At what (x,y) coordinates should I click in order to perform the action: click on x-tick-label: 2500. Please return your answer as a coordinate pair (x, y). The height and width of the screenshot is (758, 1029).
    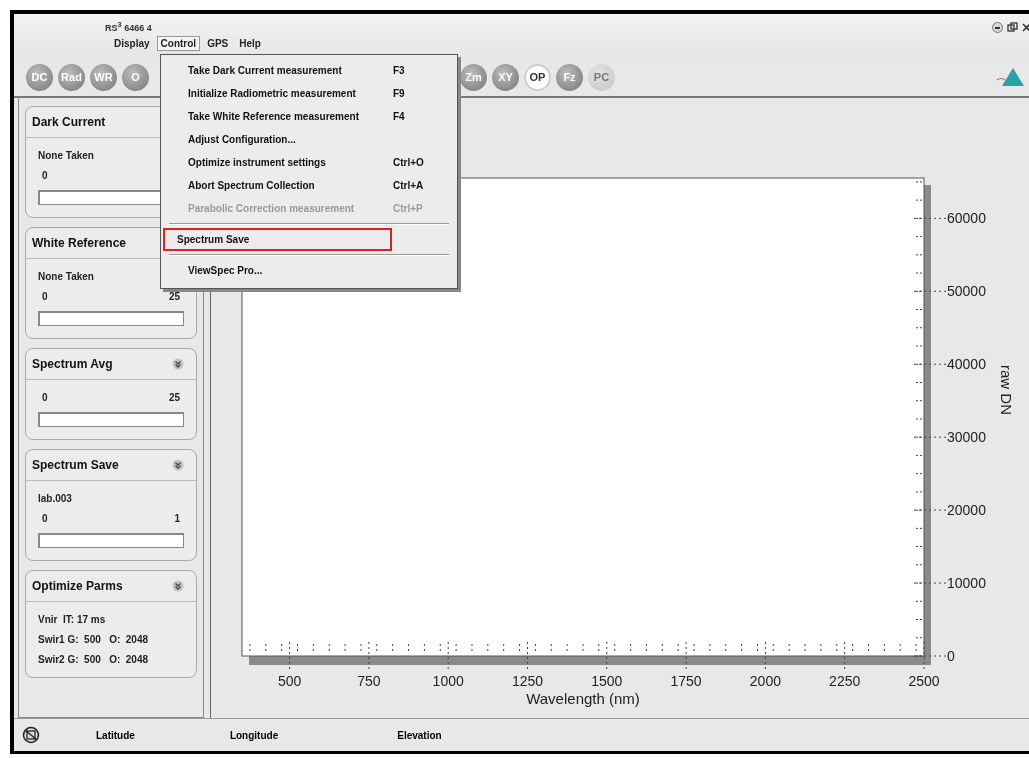
    Looking at the image, I should click on (924, 681).